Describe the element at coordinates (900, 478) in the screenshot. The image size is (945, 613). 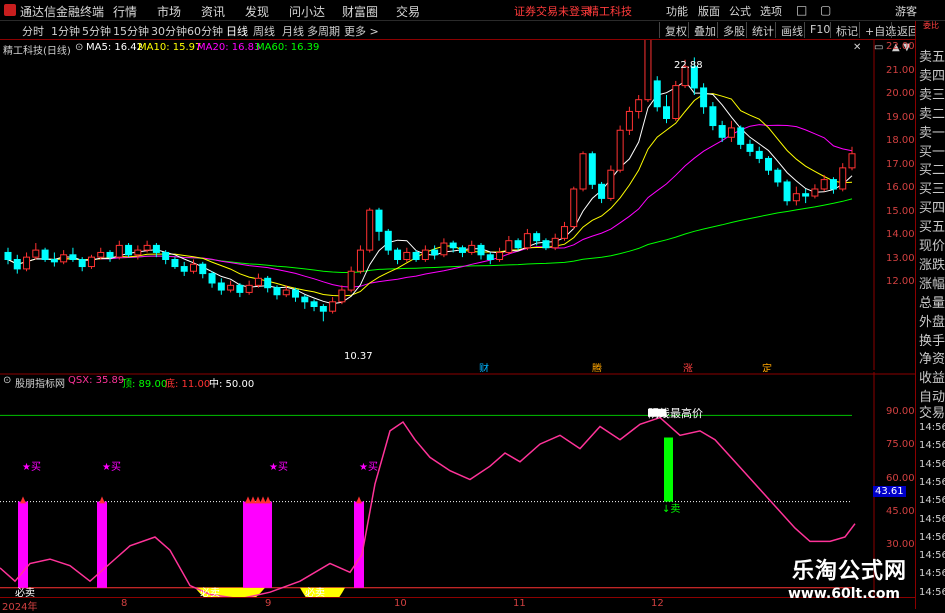
I see `indicator-tick: 60.00` at that location.